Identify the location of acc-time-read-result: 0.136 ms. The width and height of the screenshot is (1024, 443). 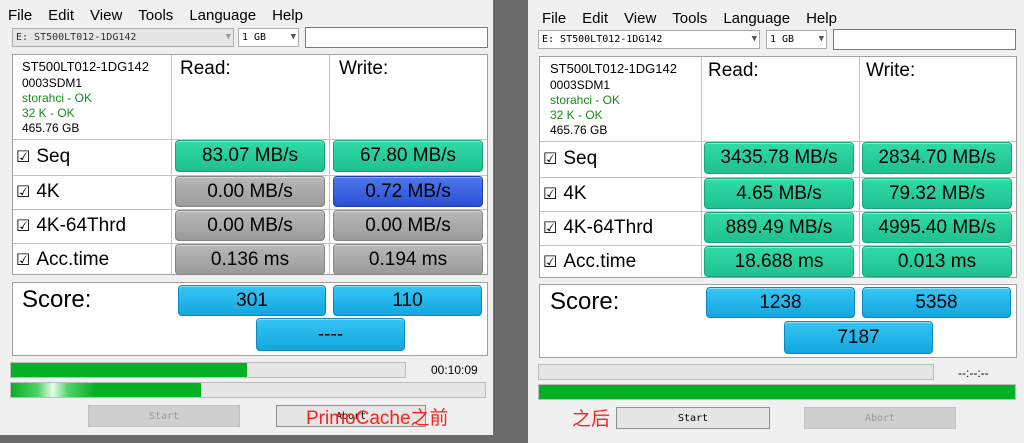
(250, 259).